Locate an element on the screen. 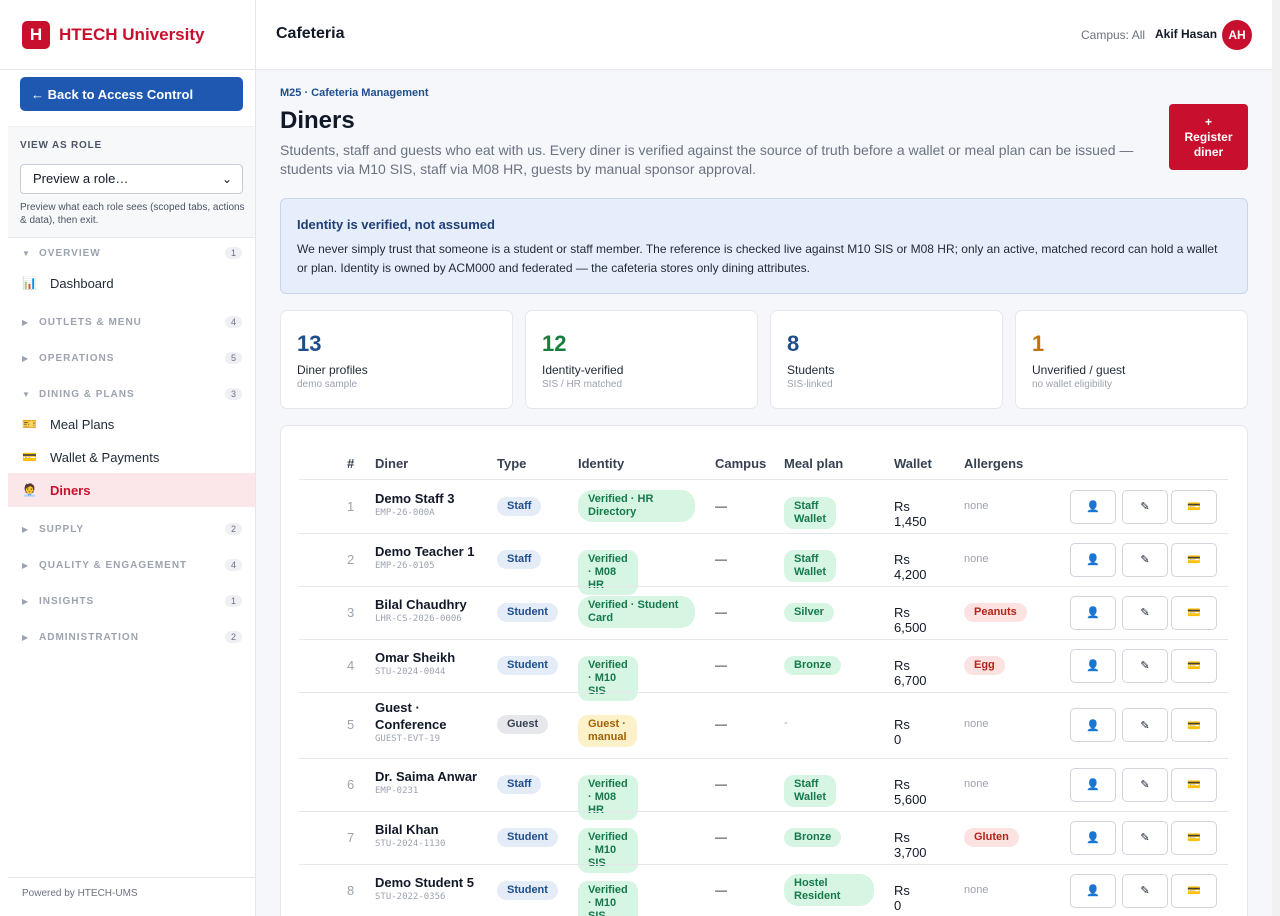 The image size is (1280, 916). ticket-icon: 🎫 is located at coordinates (29, 424).